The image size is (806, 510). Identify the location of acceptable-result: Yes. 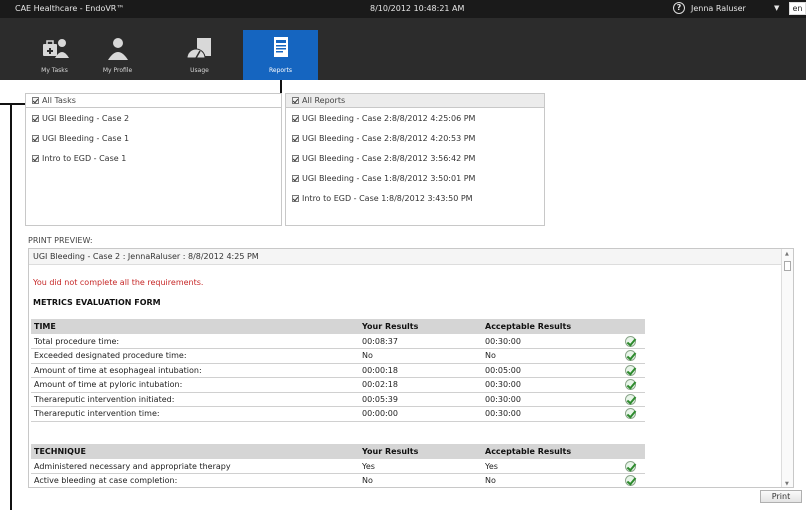
(552, 466).